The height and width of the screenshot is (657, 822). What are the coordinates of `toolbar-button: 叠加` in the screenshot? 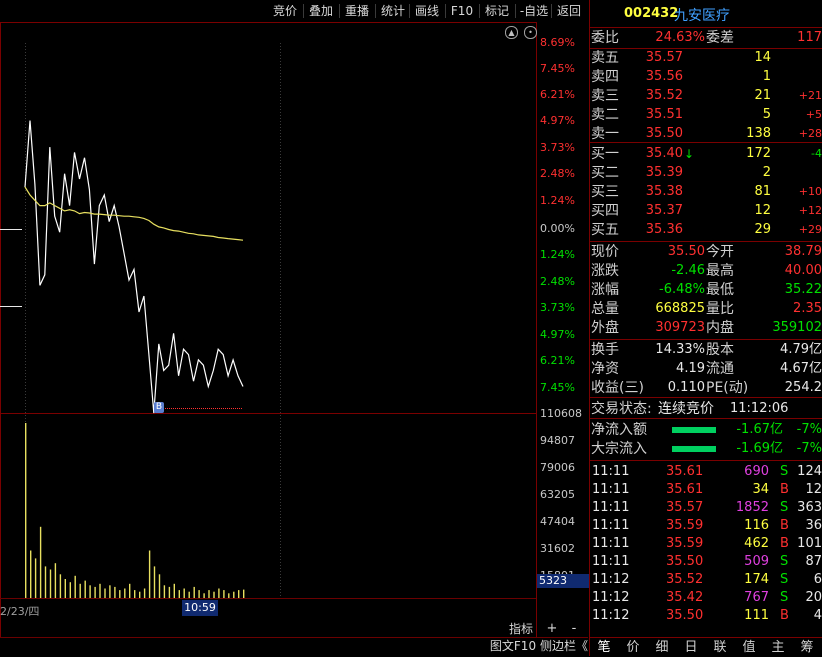 It's located at (321, 11).